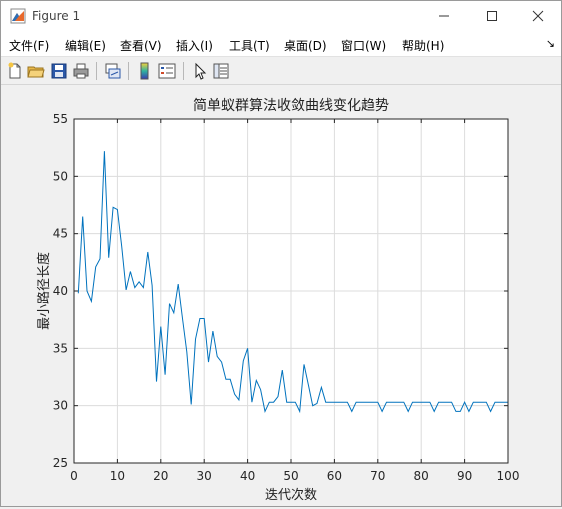  Describe the element at coordinates (60, 119) in the screenshot. I see `y-tick-label: 55` at that location.